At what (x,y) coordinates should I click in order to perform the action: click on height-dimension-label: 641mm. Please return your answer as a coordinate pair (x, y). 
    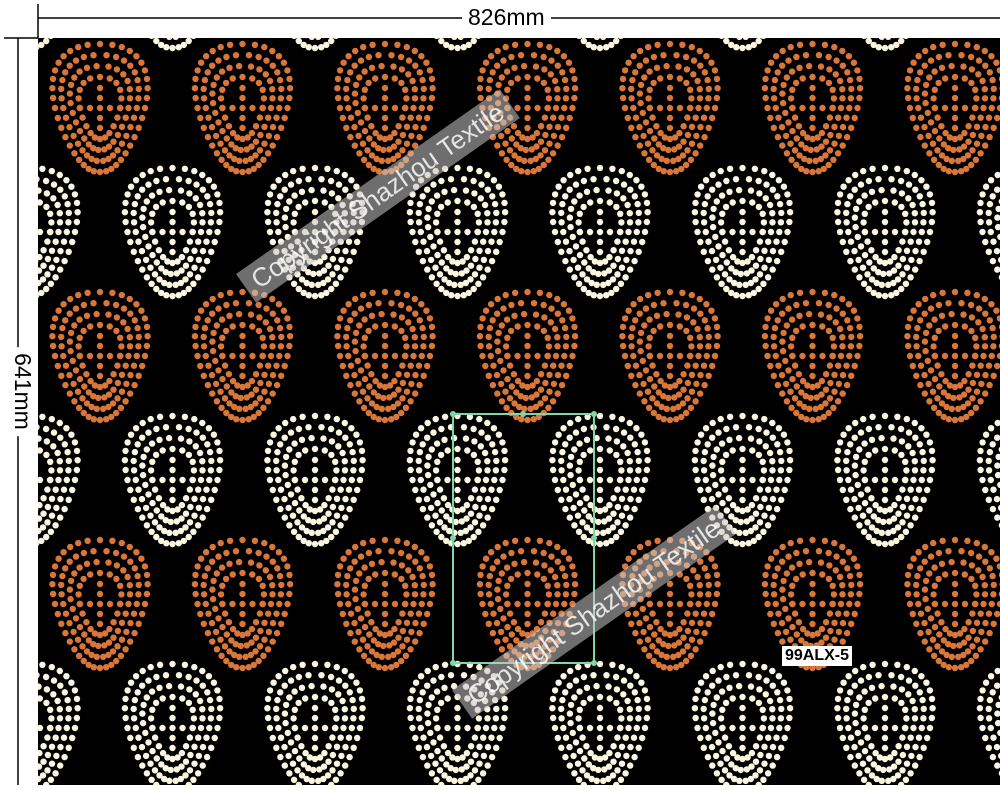
    Looking at the image, I should click on (22, 391).